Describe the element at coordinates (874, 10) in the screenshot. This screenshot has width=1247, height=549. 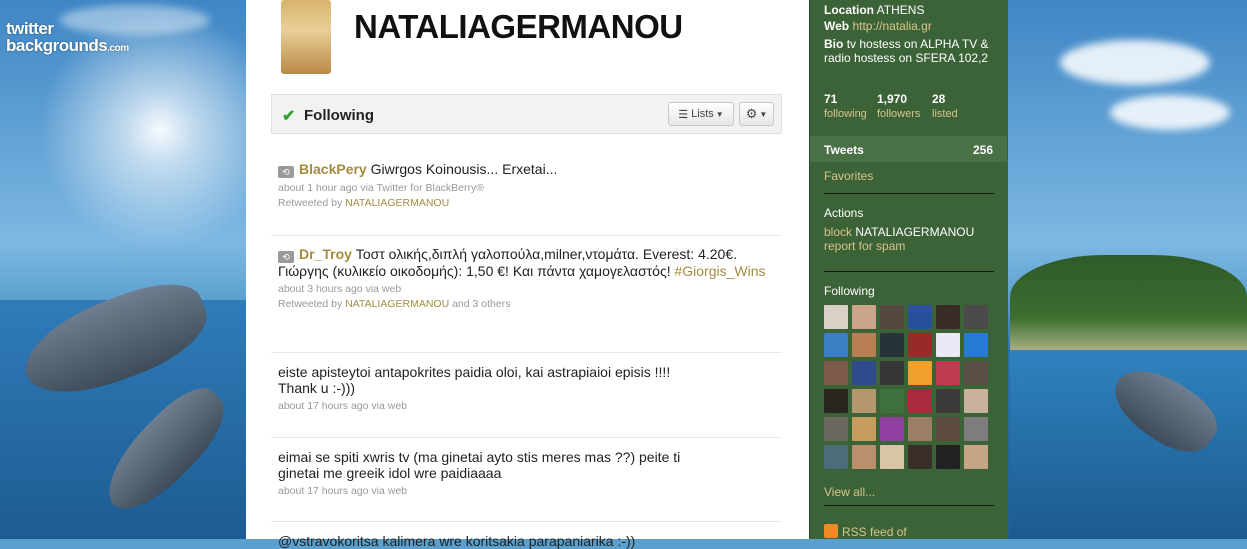
I see `location-row: Location ATHENS` at that location.